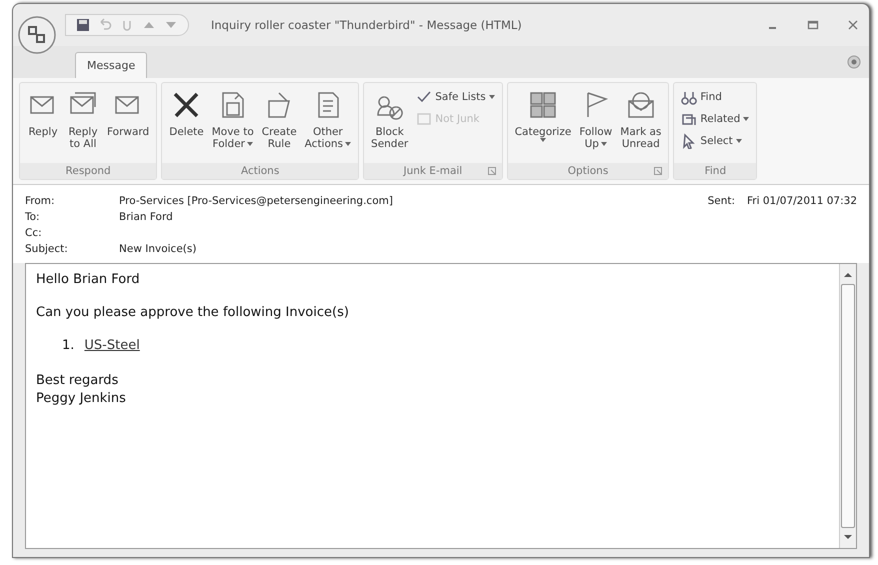 This screenshot has width=878, height=565. What do you see at coordinates (157, 250) in the screenshot?
I see `field-value: New Invoice(s)` at bounding box center [157, 250].